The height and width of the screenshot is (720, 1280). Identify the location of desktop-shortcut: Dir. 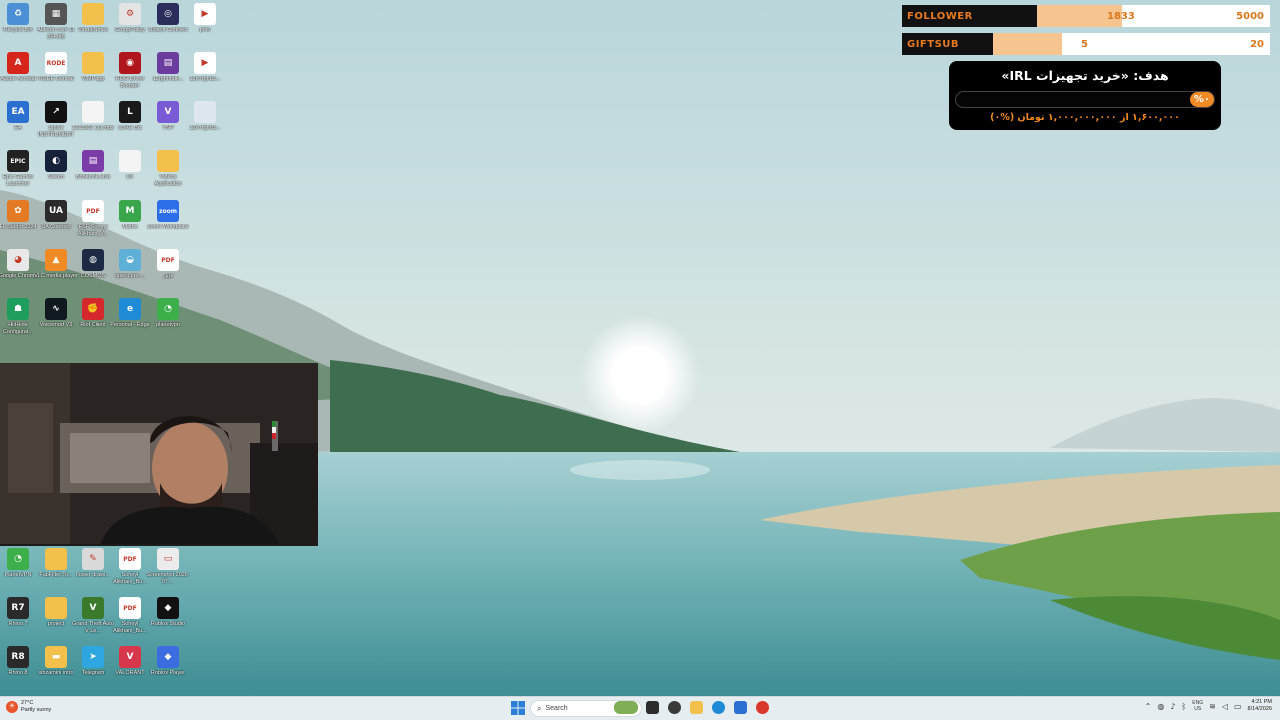
(130, 173).